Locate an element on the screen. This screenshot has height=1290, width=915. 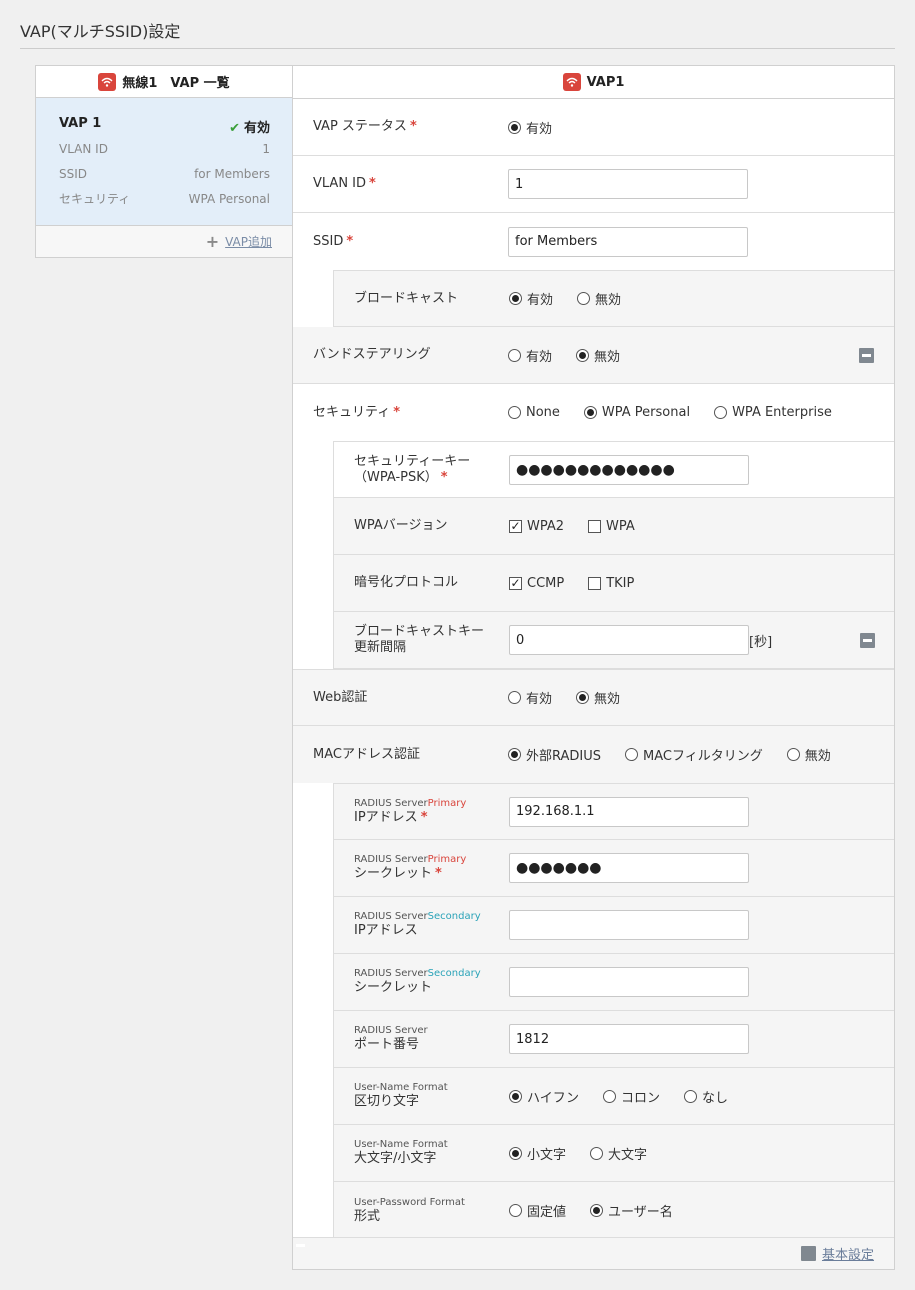
row-radius-secondary-ip: RADIUS ServerSecondary IPアドレス is located at coordinates (613, 925).